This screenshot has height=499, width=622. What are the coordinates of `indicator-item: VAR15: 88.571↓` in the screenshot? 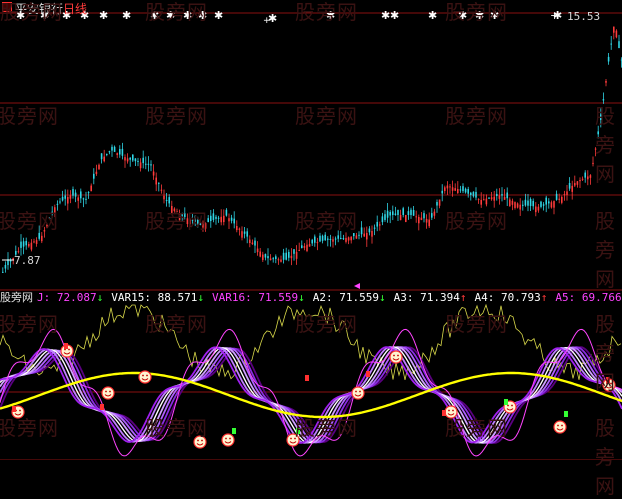 It's located at (159, 297).